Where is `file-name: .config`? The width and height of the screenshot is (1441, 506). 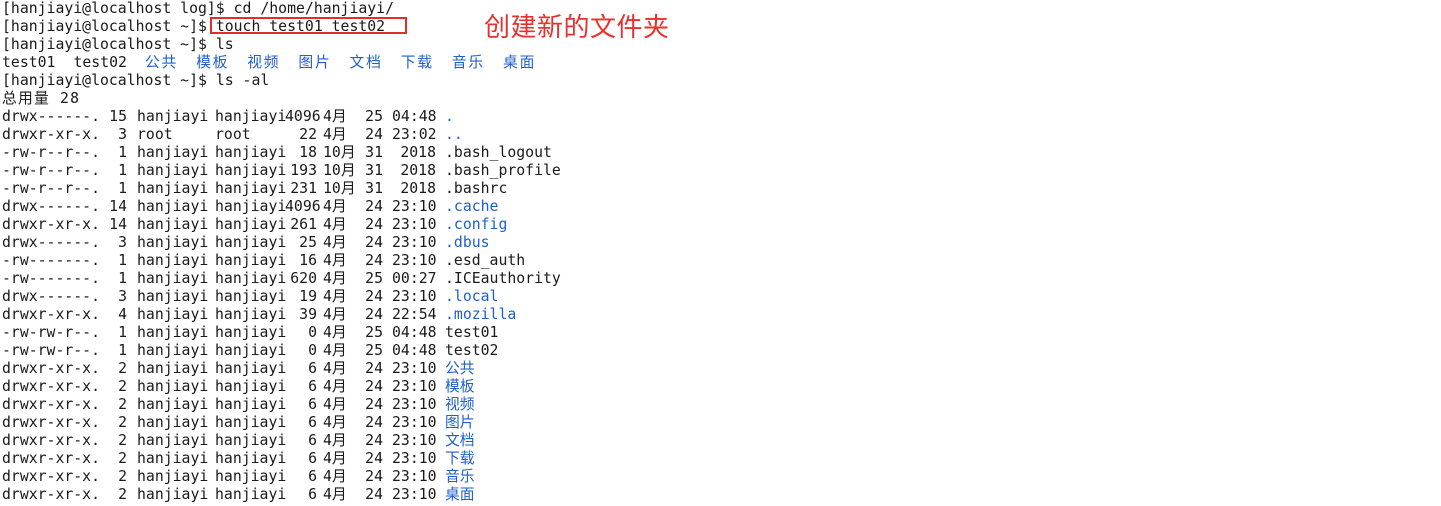
file-name: .config is located at coordinates (476, 224).